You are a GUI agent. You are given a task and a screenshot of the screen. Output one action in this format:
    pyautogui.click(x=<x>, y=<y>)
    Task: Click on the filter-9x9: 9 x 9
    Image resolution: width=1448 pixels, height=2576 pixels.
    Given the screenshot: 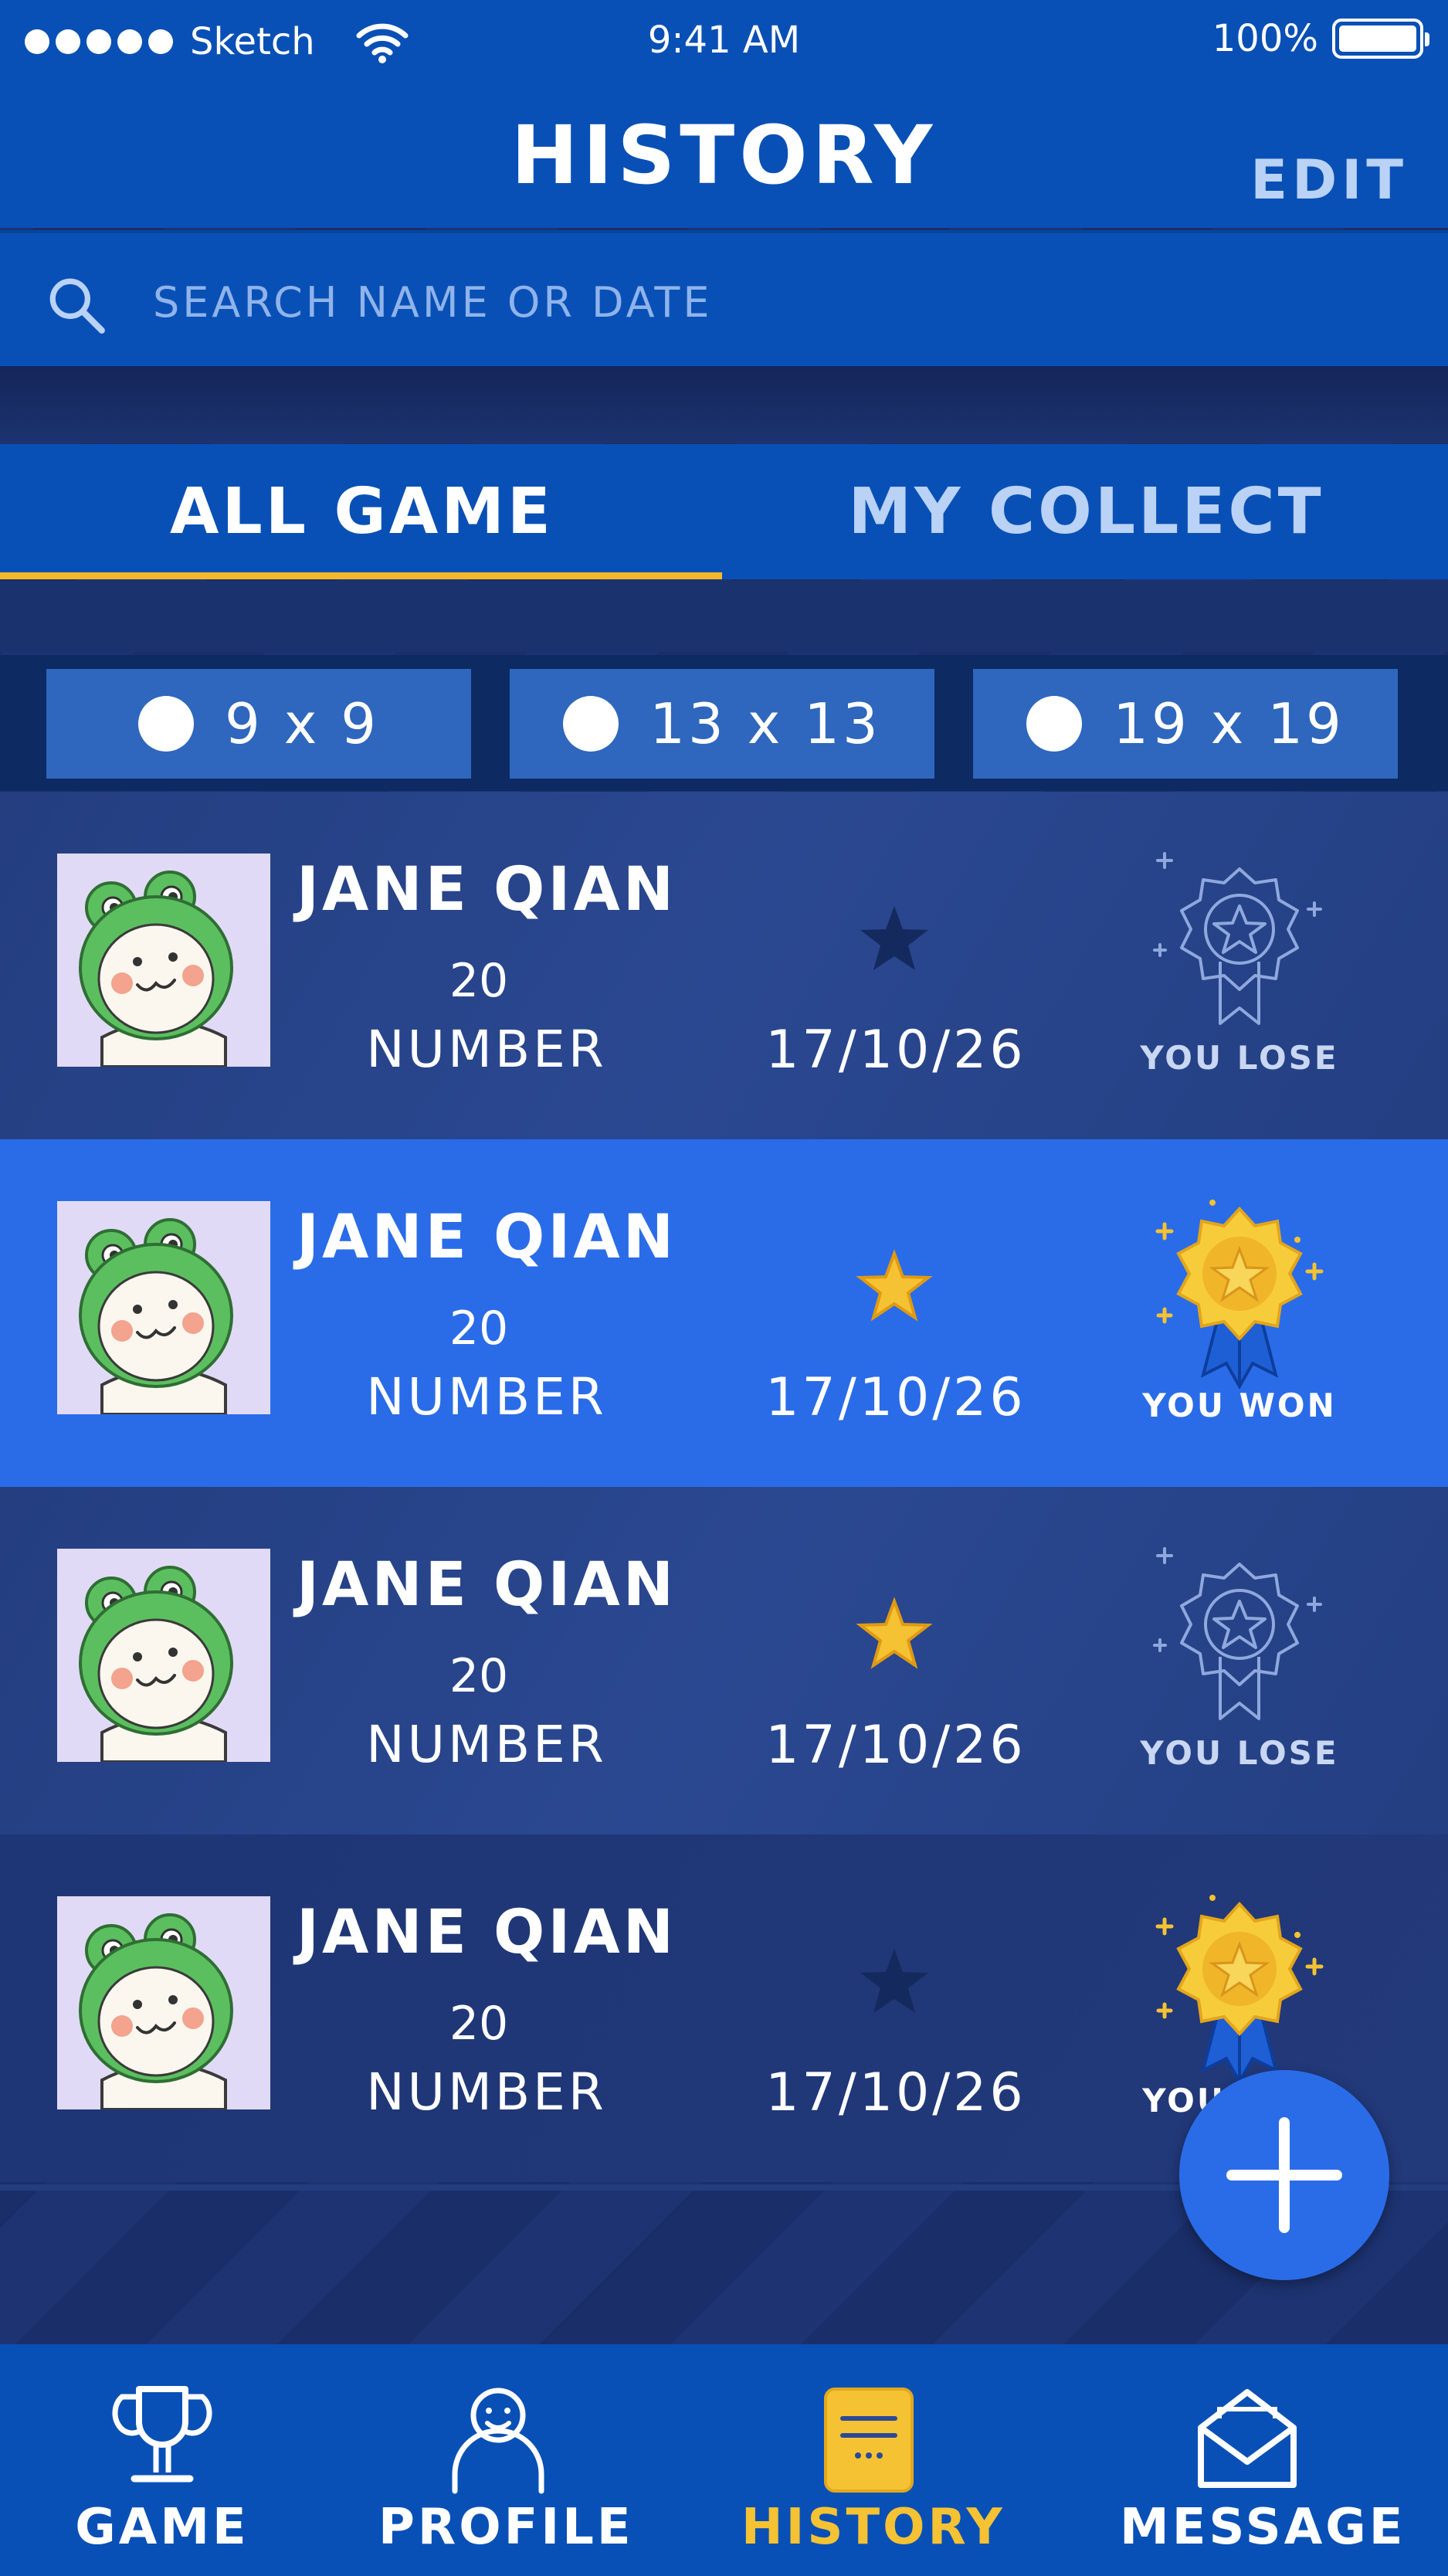 What is the action you would take?
    pyautogui.click(x=258, y=724)
    